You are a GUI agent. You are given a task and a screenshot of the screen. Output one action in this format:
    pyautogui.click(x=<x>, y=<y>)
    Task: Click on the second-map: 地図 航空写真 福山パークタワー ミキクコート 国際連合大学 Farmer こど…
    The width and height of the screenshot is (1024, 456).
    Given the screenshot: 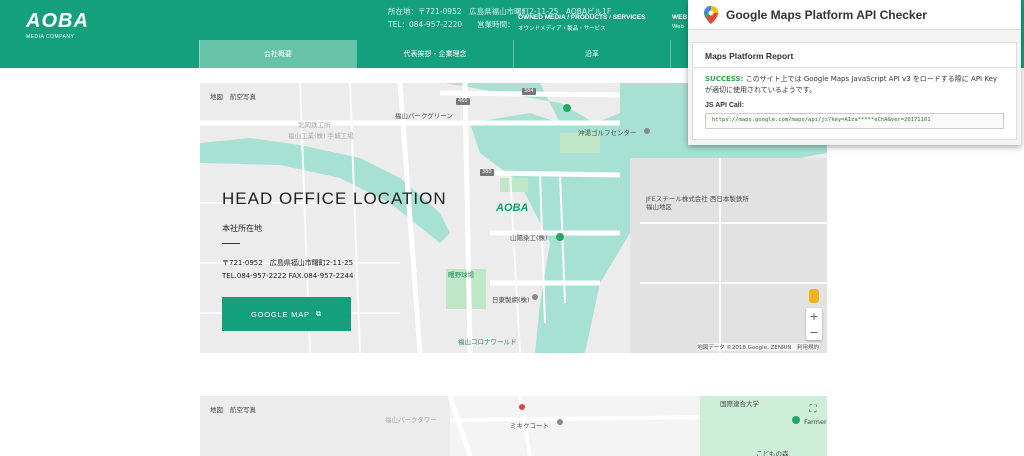 What is the action you would take?
    pyautogui.click(x=513, y=426)
    